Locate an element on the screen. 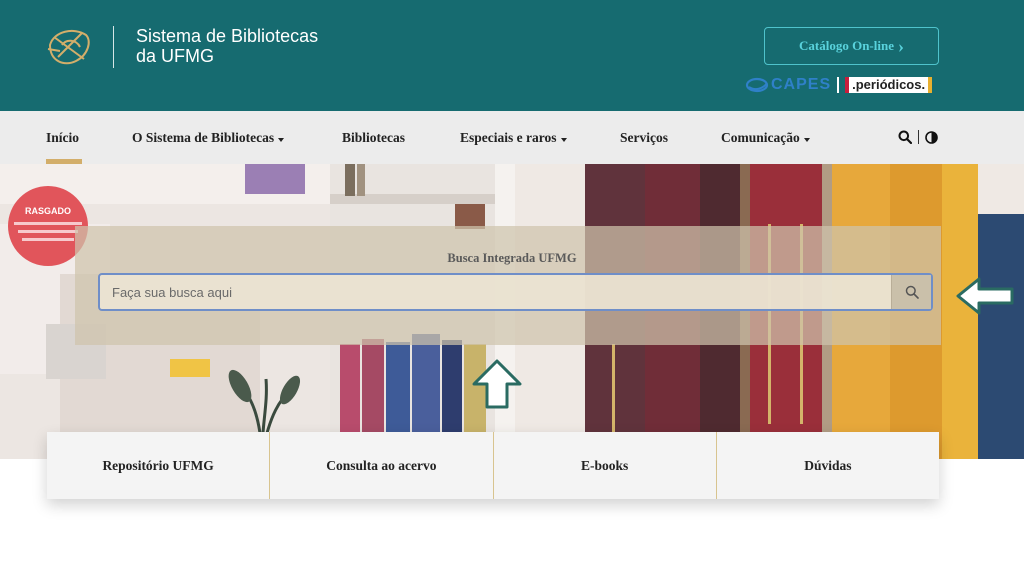 The width and height of the screenshot is (1024, 561). search-title: Busca Integrada UFMG is located at coordinates (512, 258).